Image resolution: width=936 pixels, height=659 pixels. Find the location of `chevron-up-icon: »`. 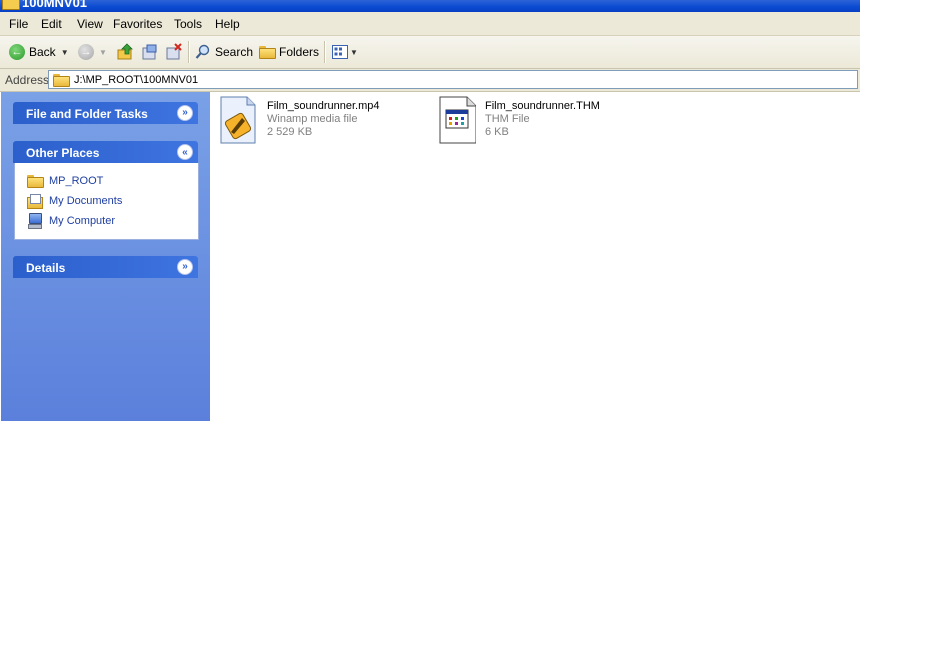

chevron-up-icon: » is located at coordinates (185, 152).